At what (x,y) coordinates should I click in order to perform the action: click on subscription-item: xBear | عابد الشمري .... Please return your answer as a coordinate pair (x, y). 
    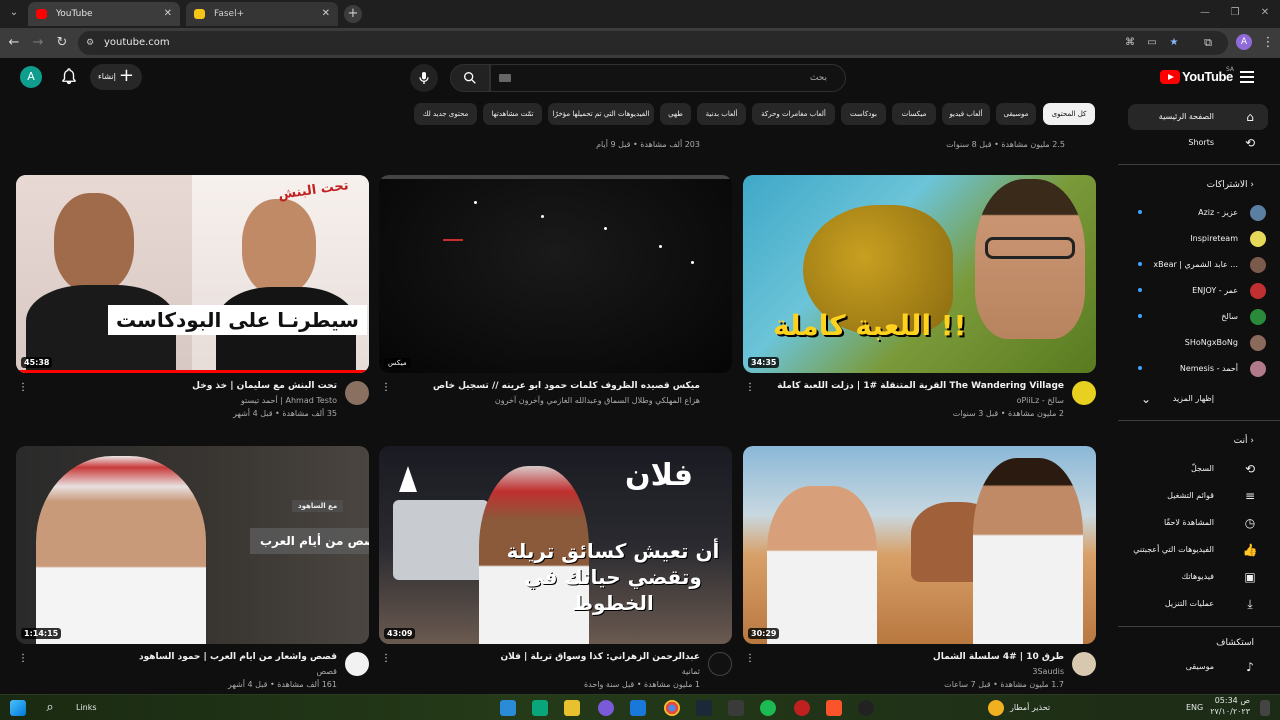
    Looking at the image, I should click on (1199, 265).